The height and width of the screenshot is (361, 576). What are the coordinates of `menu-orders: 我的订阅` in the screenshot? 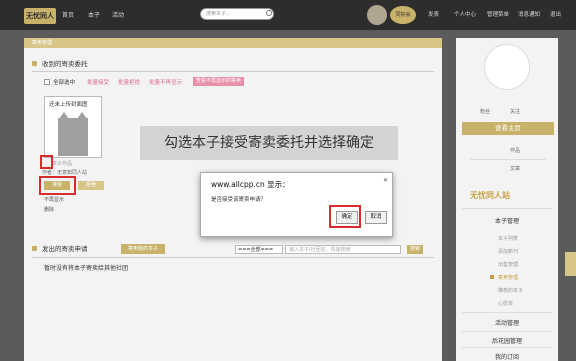 It's located at (507, 356).